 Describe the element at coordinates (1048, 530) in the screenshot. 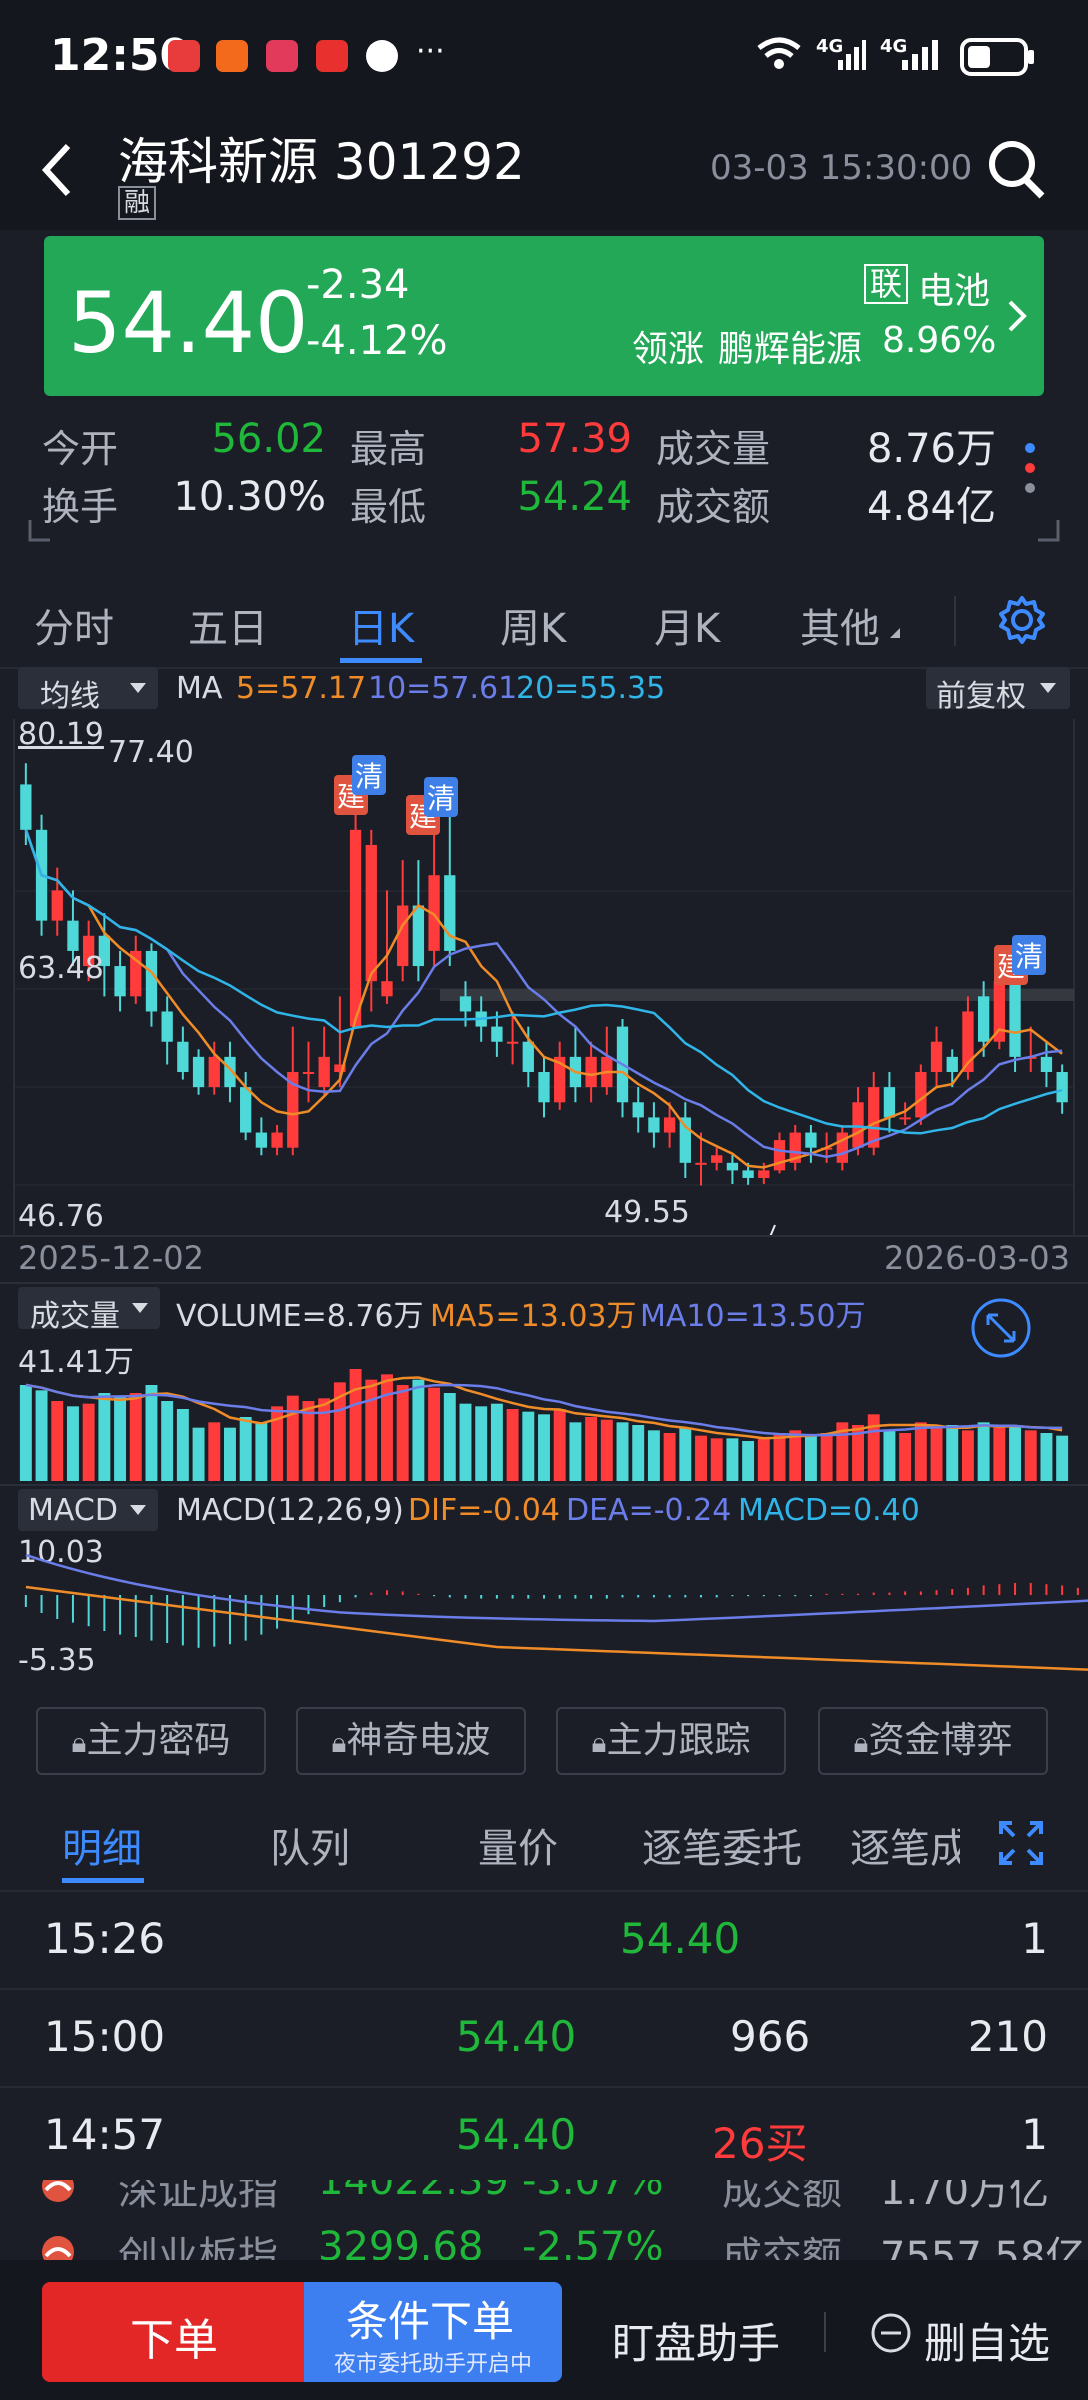

I see `expand-corner-icon` at that location.